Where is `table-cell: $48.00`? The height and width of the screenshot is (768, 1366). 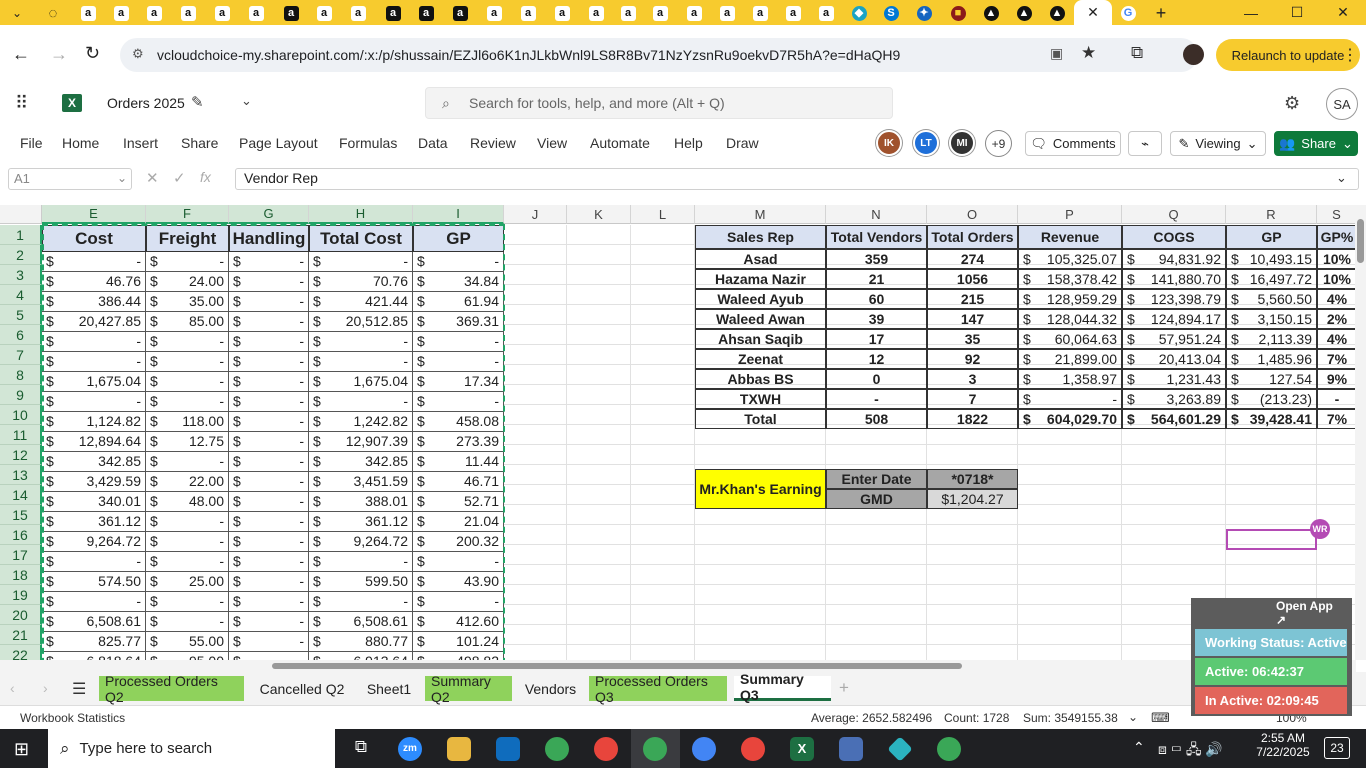
table-cell: $48.00 is located at coordinates (187, 502).